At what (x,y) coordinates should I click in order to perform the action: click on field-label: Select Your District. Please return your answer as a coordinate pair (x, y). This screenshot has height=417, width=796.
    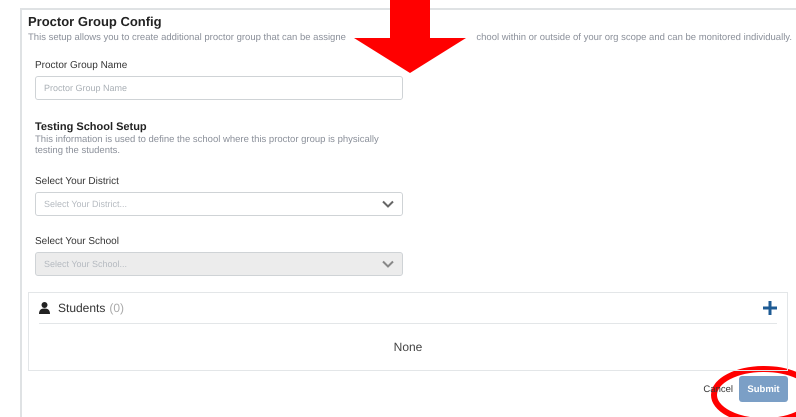
    Looking at the image, I should click on (77, 181).